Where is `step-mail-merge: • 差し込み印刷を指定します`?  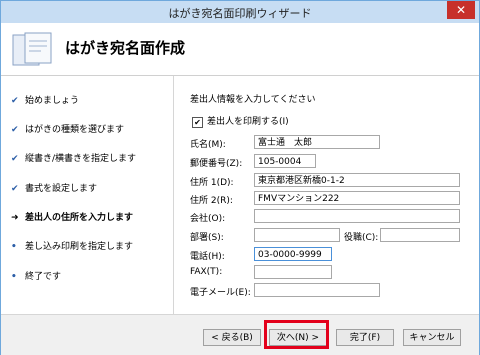 step-mail-merge: • 差し込み印刷を指定します is located at coordinates (72, 245).